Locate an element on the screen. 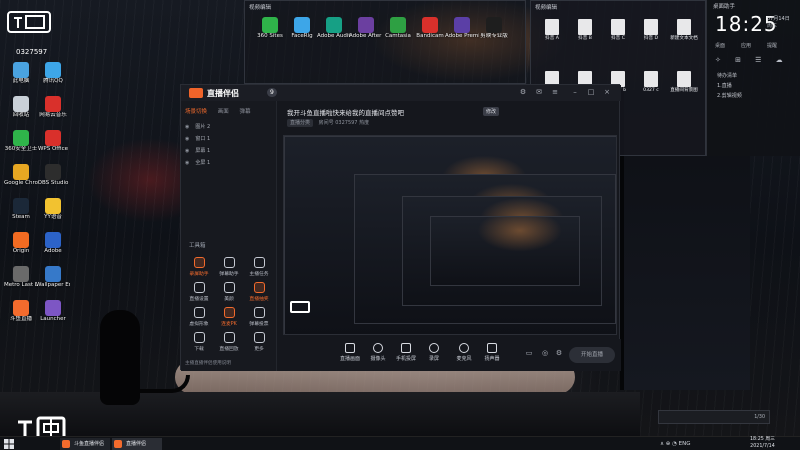 Image resolution: width=800 pixels, height=450 pixels. taskbar-item: 直播伴侣 is located at coordinates (137, 444).